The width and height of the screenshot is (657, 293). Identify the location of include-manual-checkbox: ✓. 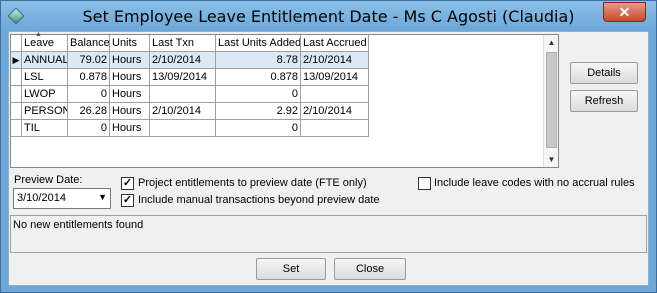
(127, 200).